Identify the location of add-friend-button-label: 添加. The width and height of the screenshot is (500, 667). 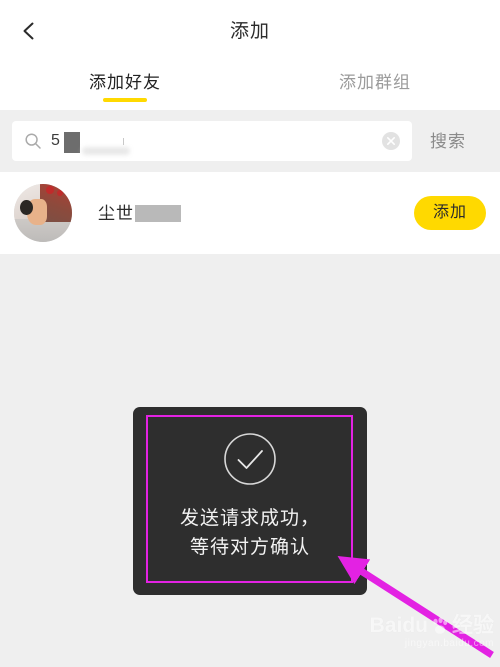
(449, 212).